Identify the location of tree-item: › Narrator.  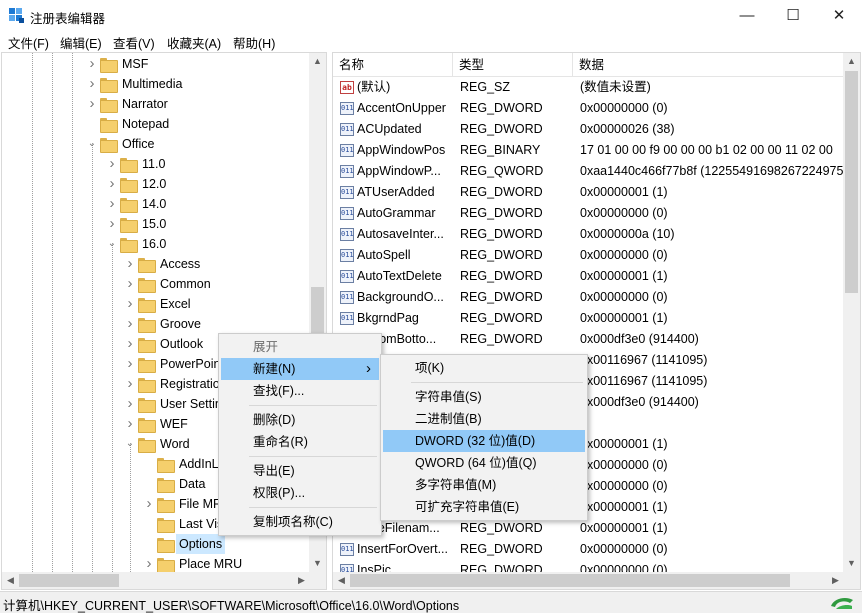
(157, 104).